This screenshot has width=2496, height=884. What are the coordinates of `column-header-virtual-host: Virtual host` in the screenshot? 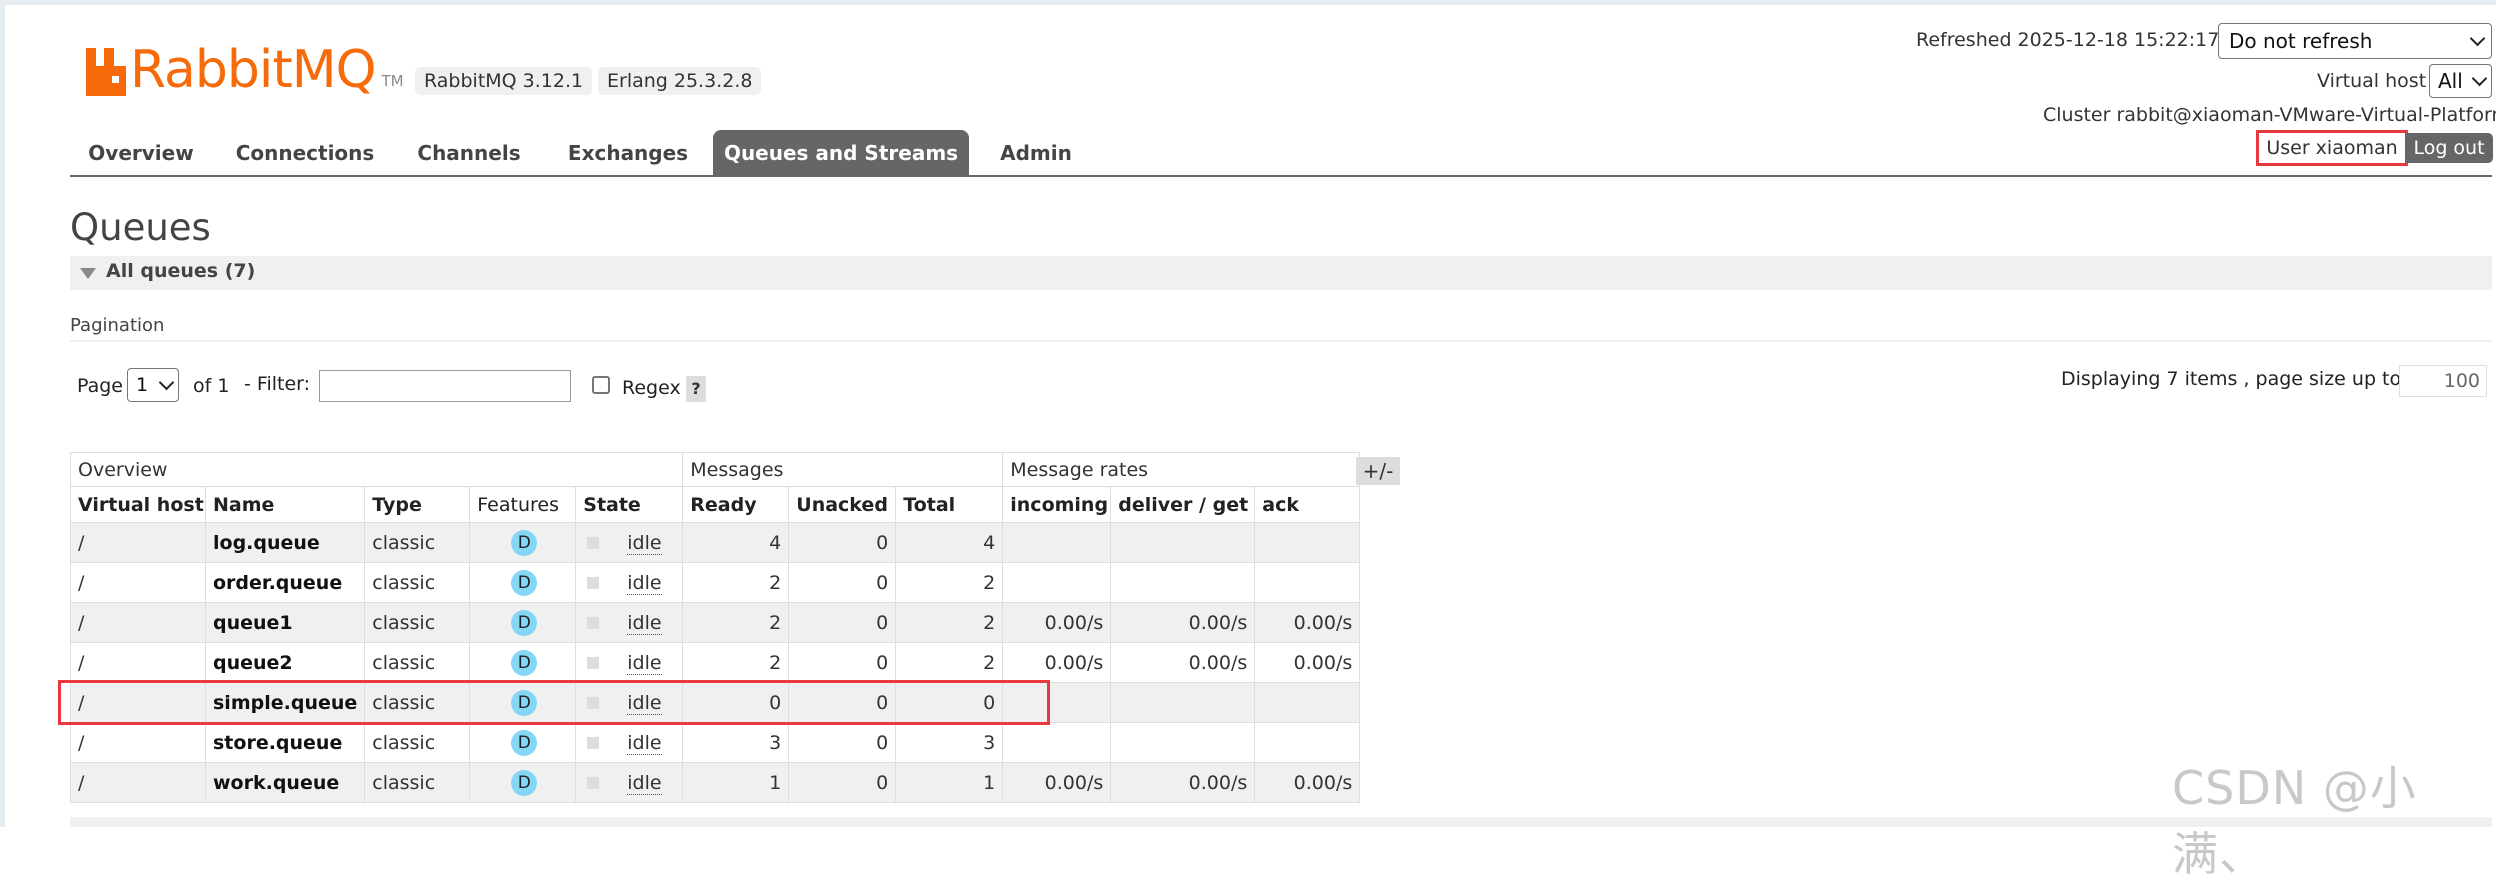 It's located at (138, 504).